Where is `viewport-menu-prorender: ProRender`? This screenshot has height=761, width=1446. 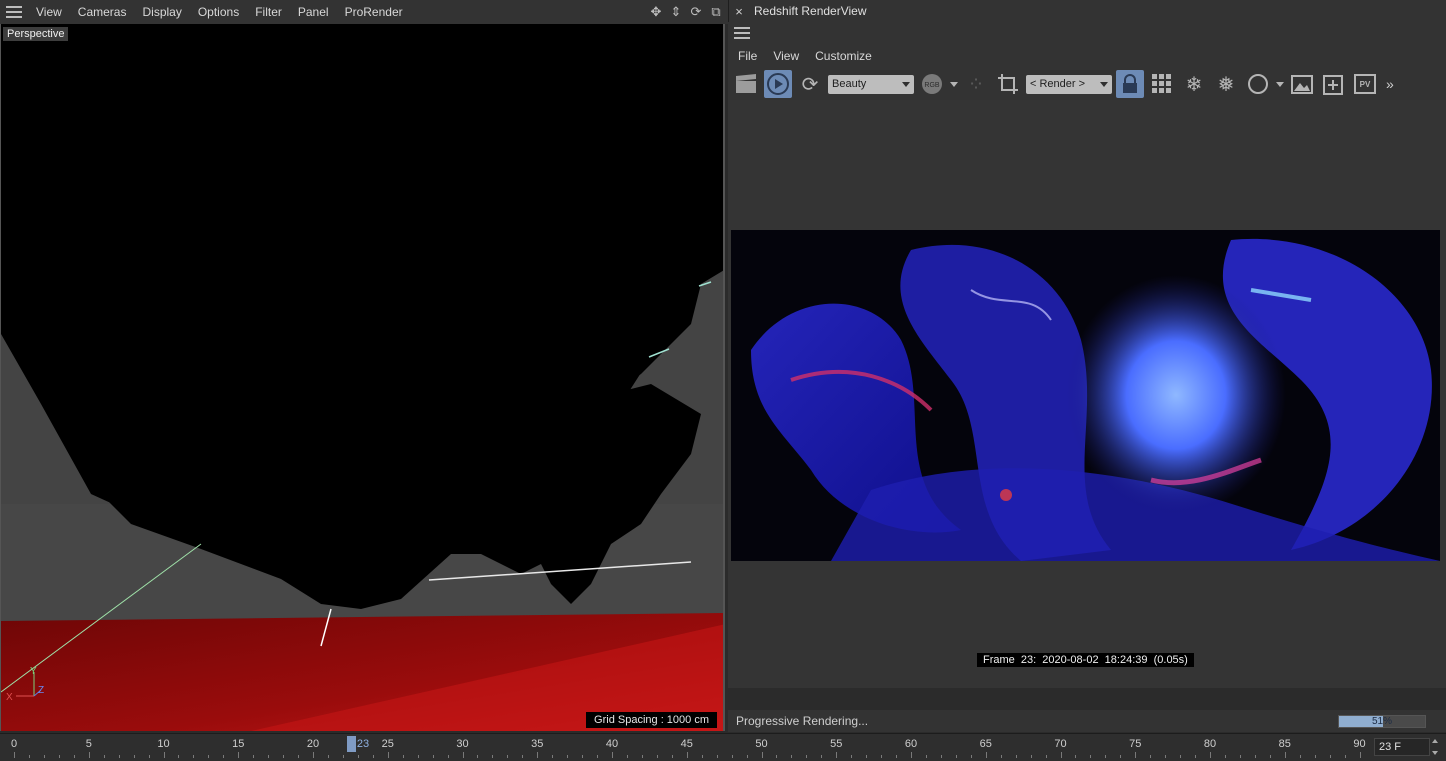 viewport-menu-prorender: ProRender is located at coordinates (374, 12).